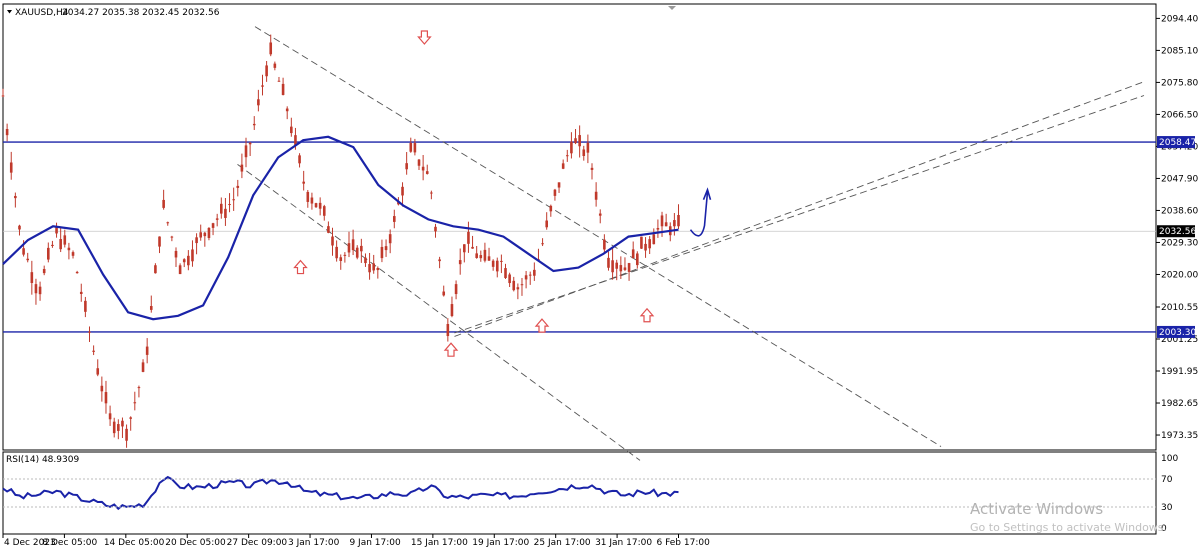  What do you see at coordinates (1179, 404) in the screenshot?
I see `price-tick-label: 1982.65` at bounding box center [1179, 404].